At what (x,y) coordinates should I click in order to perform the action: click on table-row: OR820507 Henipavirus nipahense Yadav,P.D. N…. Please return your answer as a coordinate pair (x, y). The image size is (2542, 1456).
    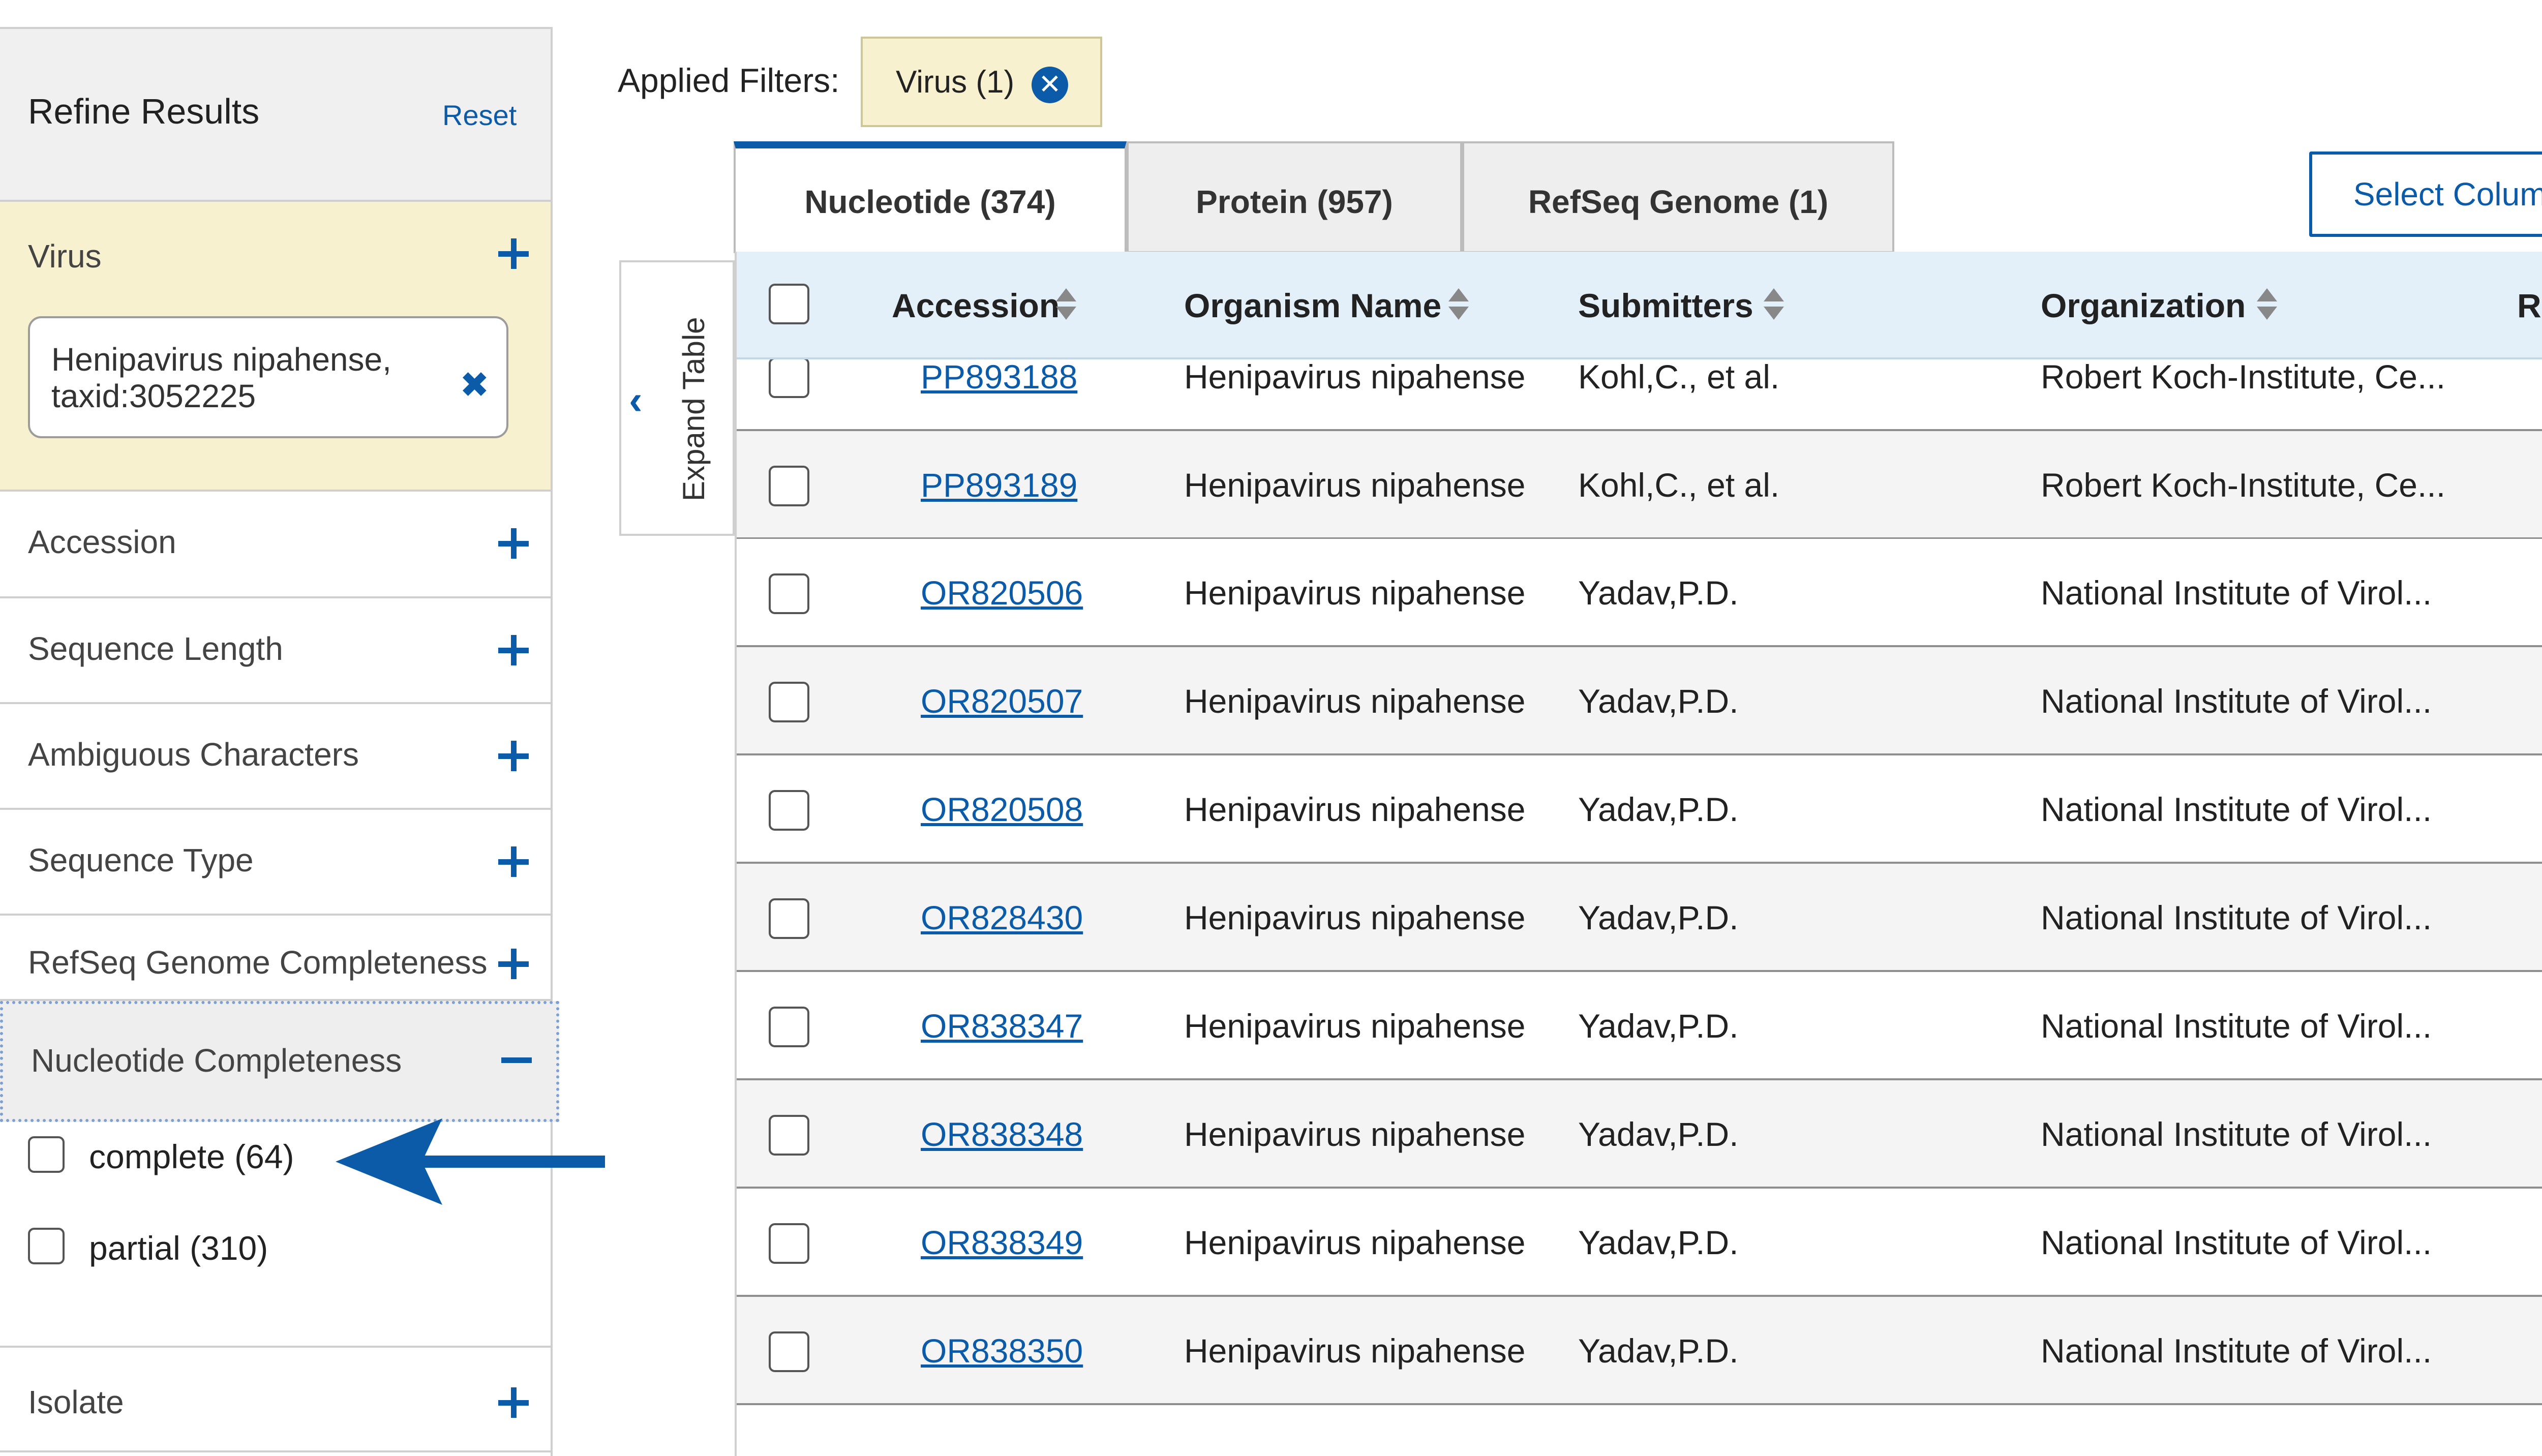
    Looking at the image, I should click on (1639, 701).